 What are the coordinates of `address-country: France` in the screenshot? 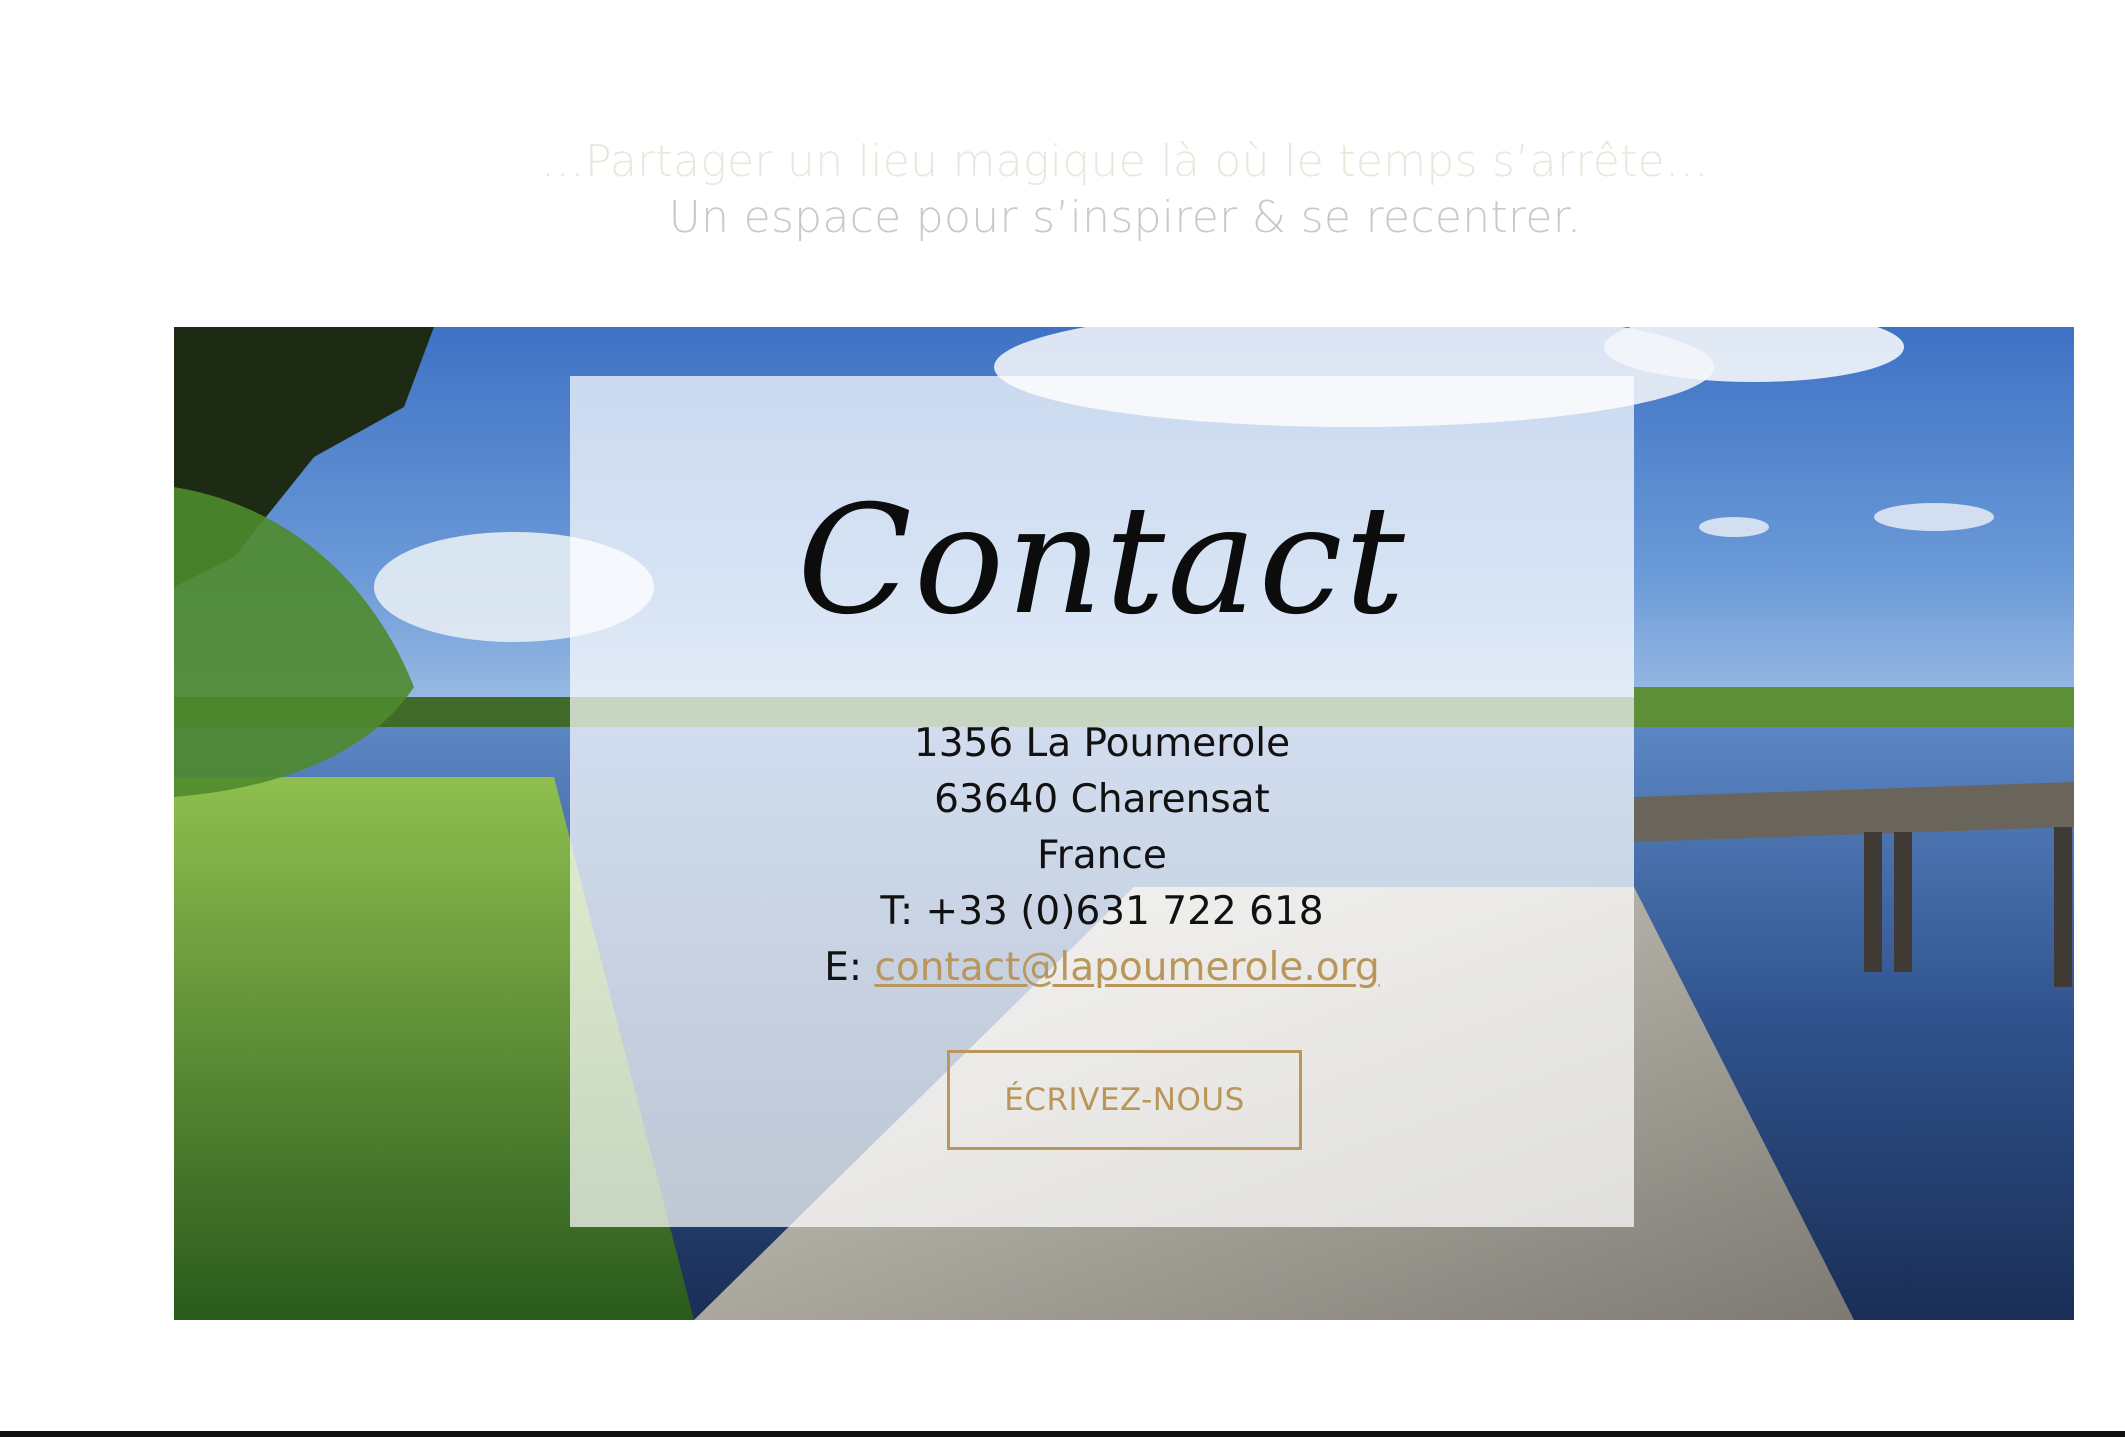 It's located at (1102, 855).